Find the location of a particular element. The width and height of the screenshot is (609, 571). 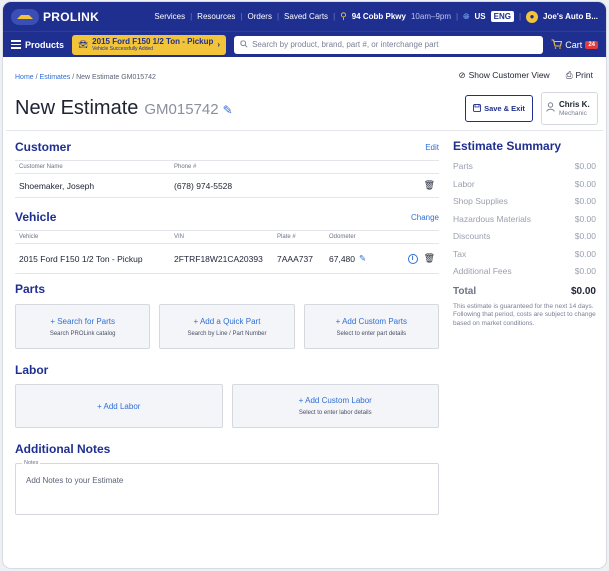

estimate-number: GM015742 is located at coordinates (181, 109).